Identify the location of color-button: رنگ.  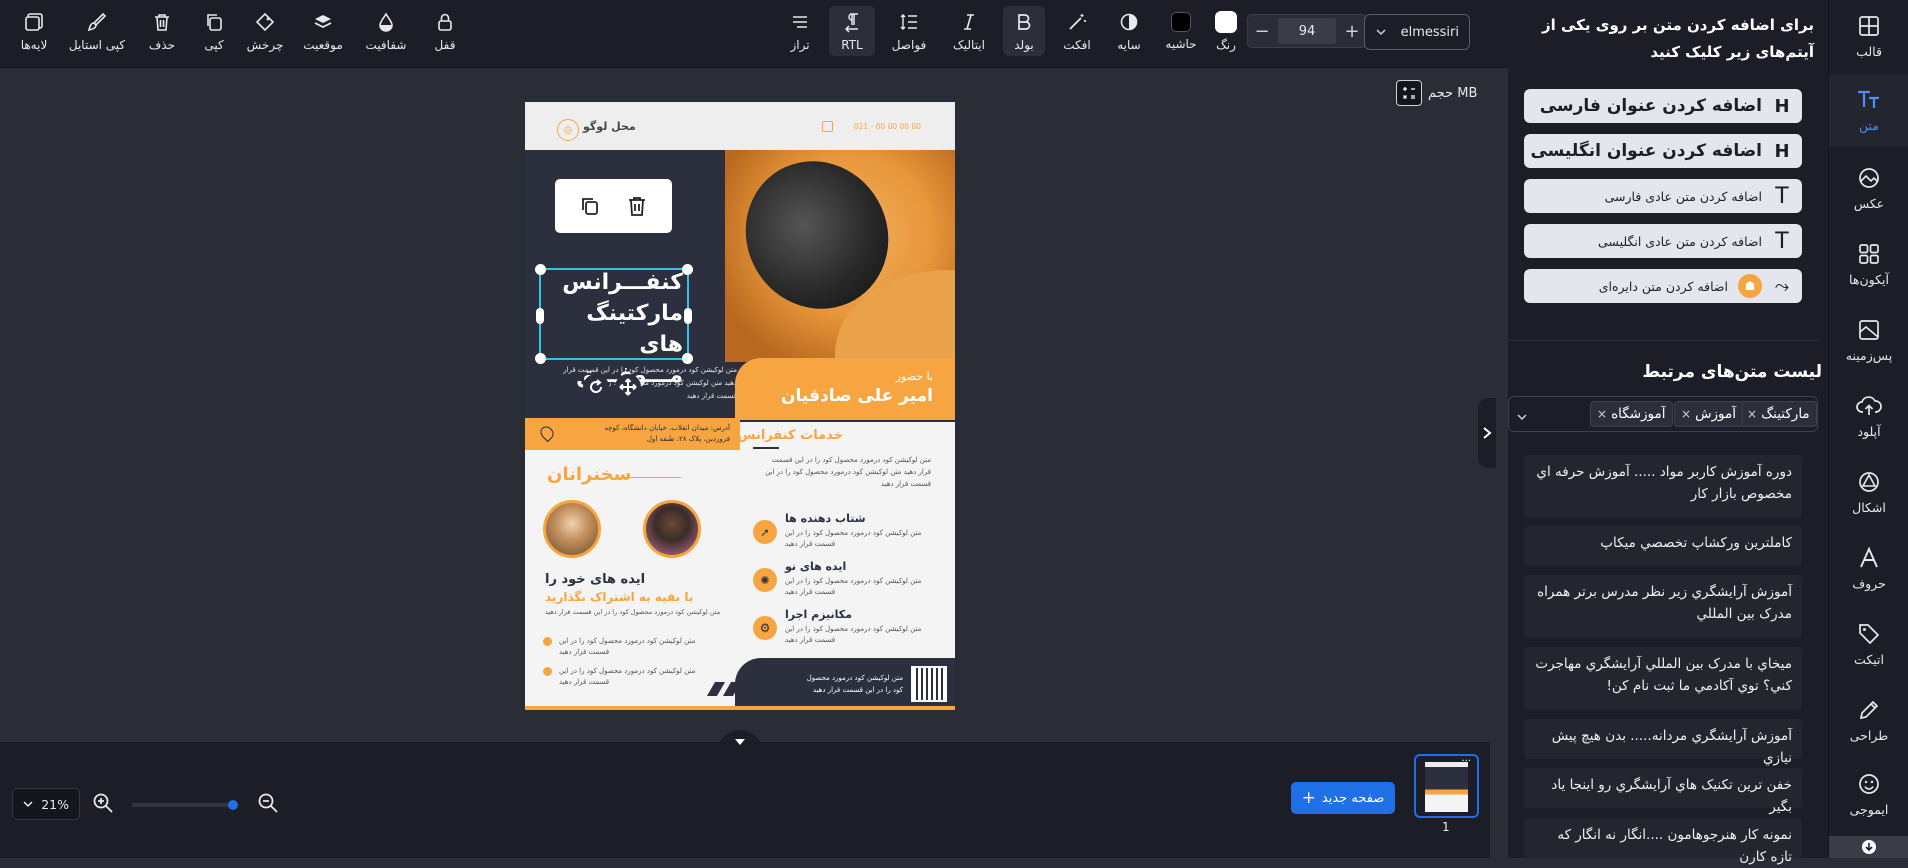
(1226, 31).